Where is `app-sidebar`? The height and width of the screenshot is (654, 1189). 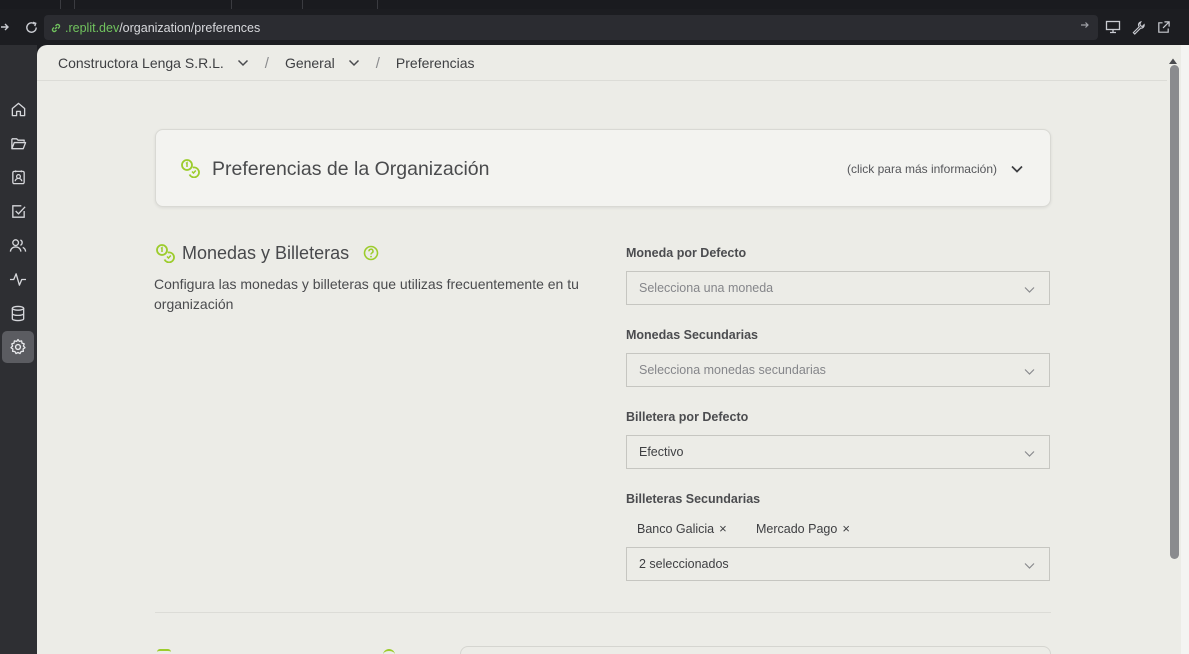
app-sidebar is located at coordinates (18, 349).